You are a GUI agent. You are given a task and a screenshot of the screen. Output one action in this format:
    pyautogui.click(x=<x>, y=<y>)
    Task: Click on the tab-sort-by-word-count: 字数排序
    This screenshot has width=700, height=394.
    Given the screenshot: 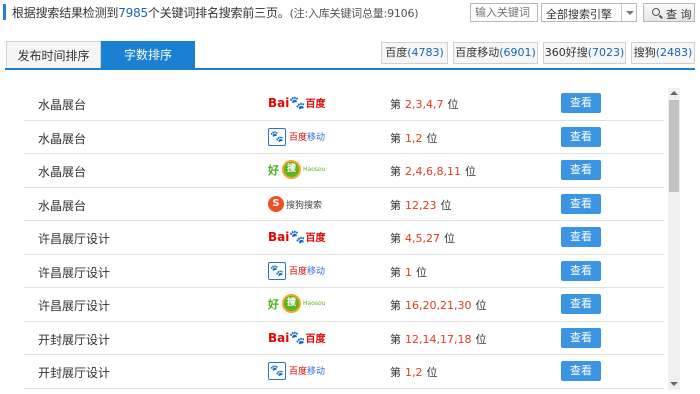 What is the action you would take?
    pyautogui.click(x=148, y=55)
    